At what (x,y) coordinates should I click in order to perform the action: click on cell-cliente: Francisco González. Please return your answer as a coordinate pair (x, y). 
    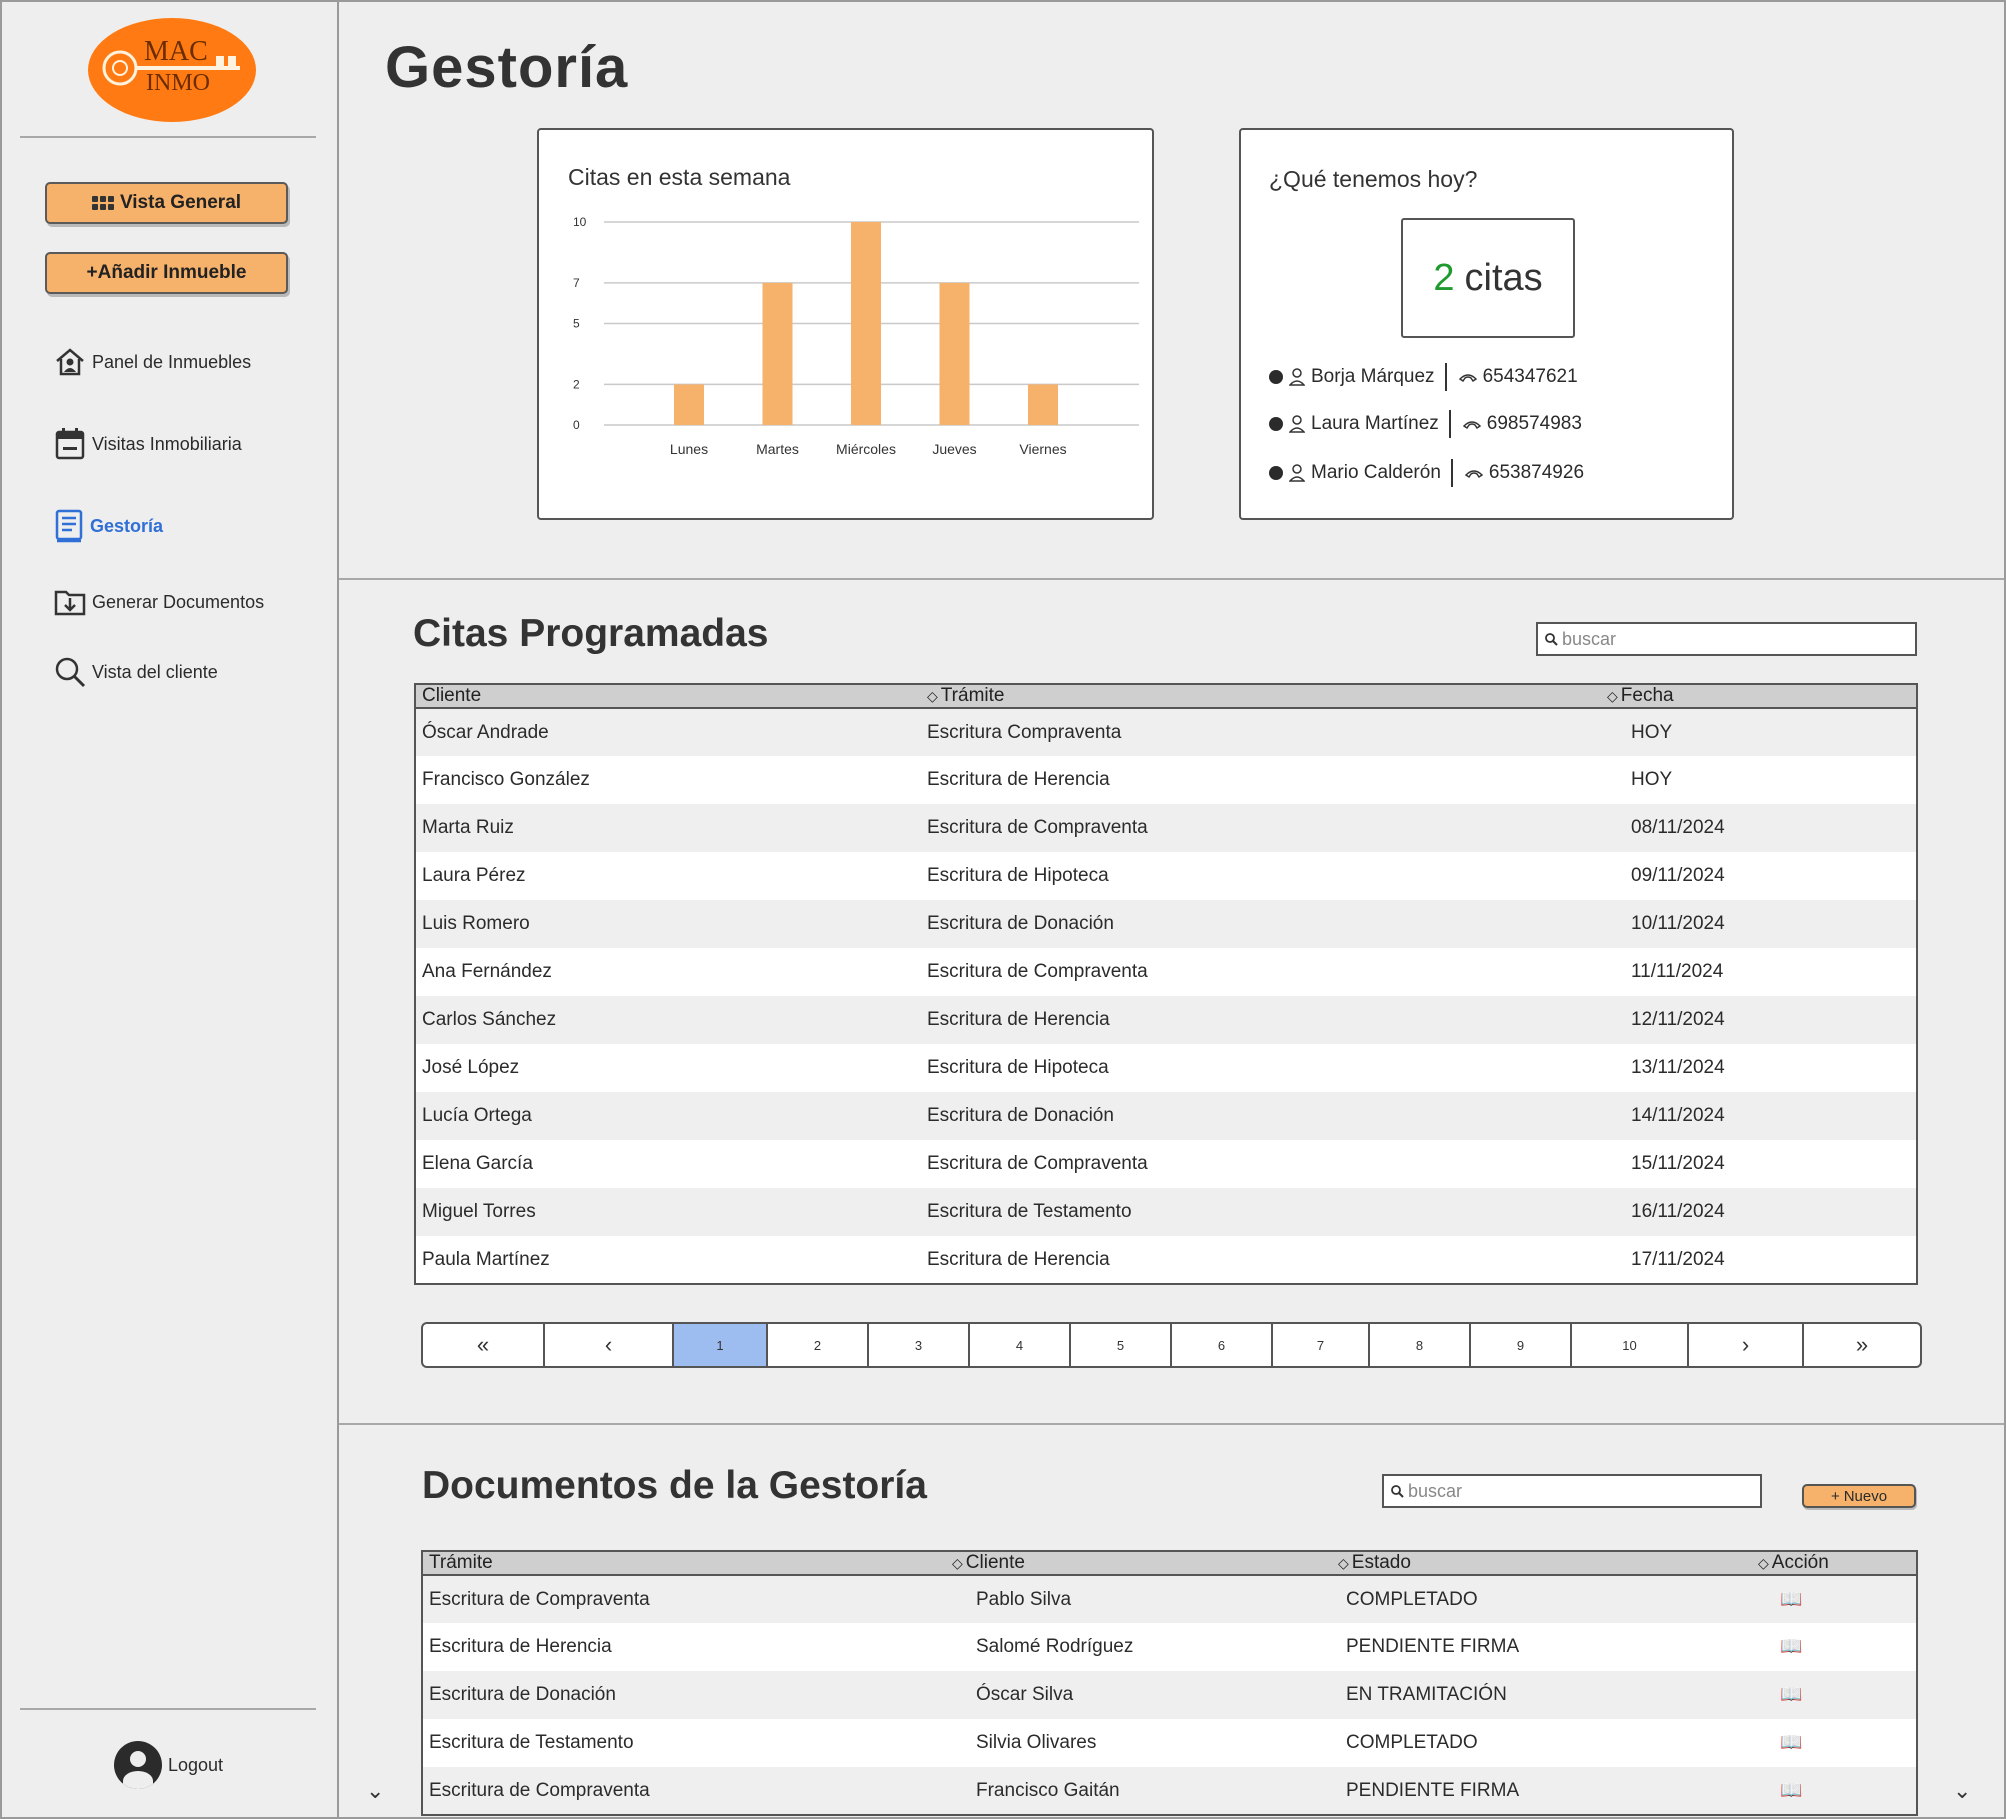
    Looking at the image, I should click on (668, 780).